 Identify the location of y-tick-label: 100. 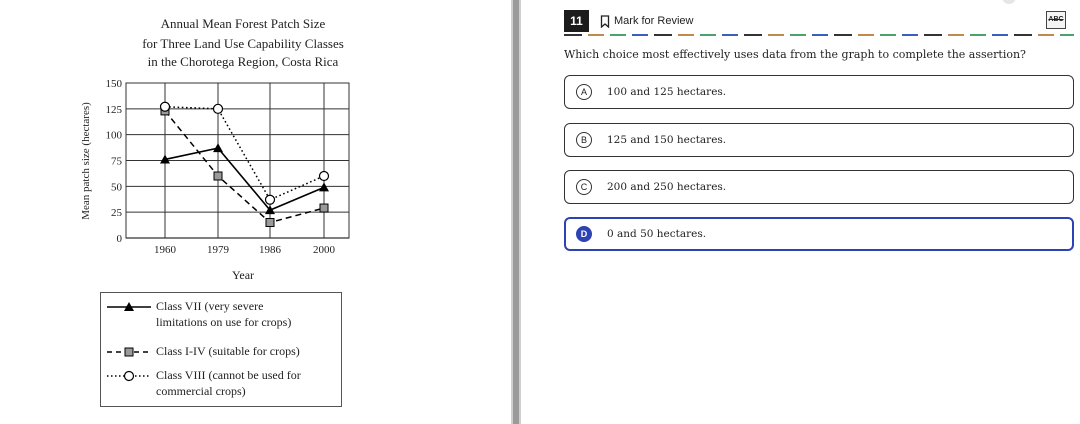
(114, 136).